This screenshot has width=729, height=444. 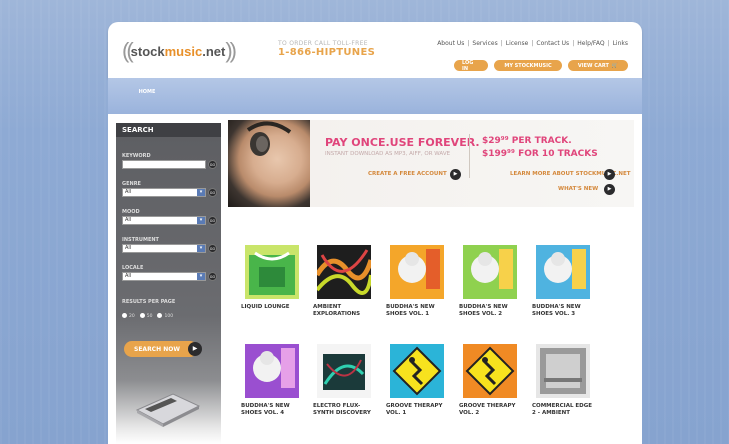 I want to click on album-card: BUDDHA'S NEW SHOES VOL. 2, so click(x=490, y=281).